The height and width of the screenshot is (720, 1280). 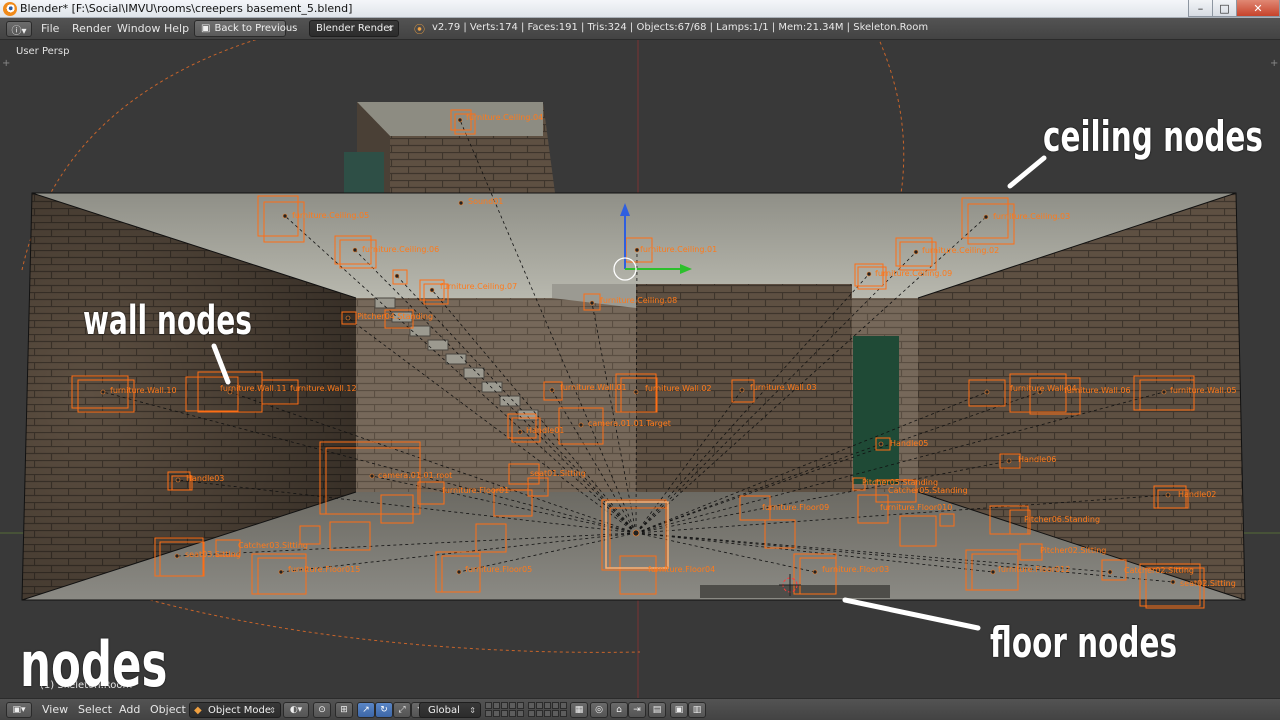 I want to click on node-label: furniture.Floor04, so click(x=681, y=569).